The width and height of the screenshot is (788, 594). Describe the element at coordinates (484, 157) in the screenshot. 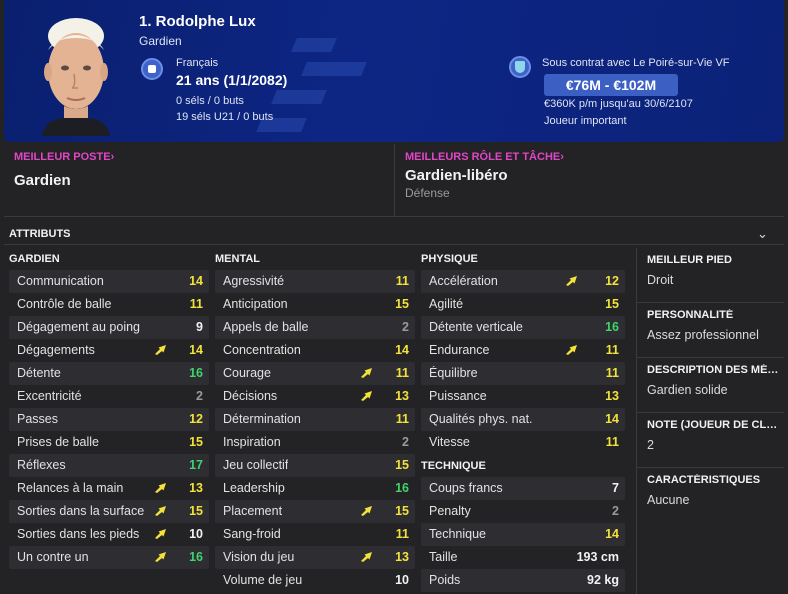

I see `best-role-link: MEILLEURS RÔLE ET TÂCHE›` at that location.